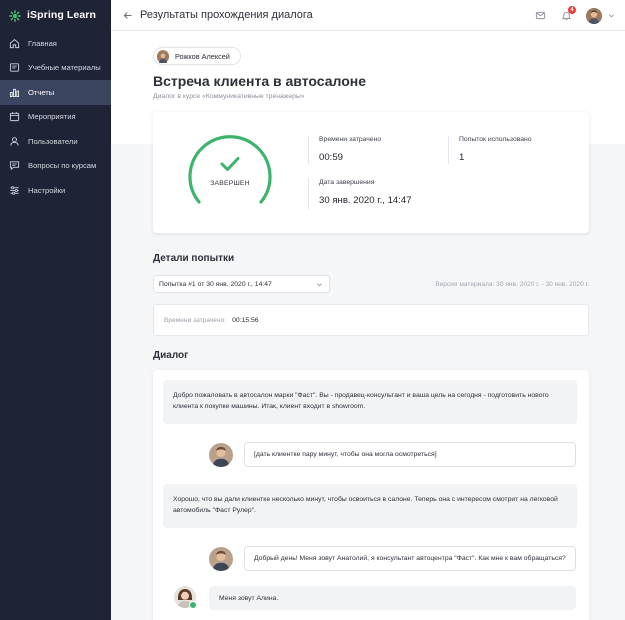 The image size is (625, 620). What do you see at coordinates (230, 183) in the screenshot?
I see `status-label: ЗАВЕРШЕН` at bounding box center [230, 183].